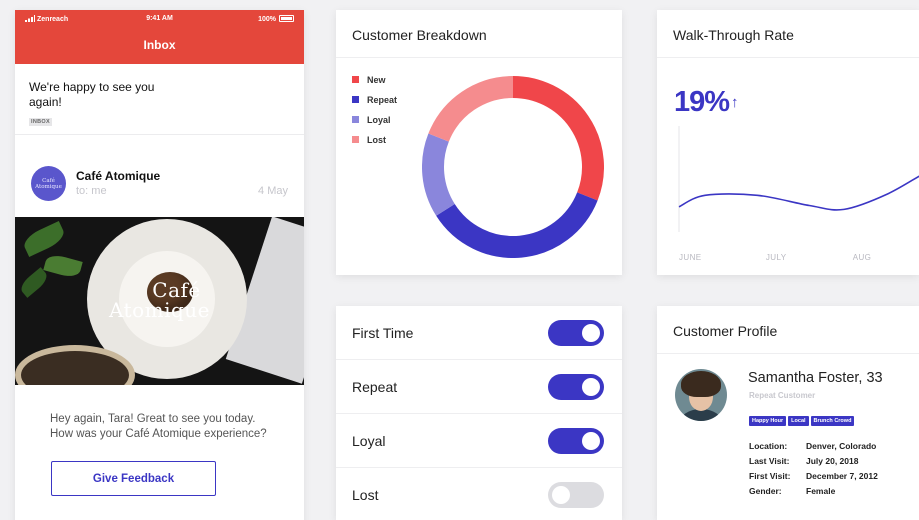 The image size is (919, 520). I want to click on segment-row-loyal: Loyal, so click(479, 441).